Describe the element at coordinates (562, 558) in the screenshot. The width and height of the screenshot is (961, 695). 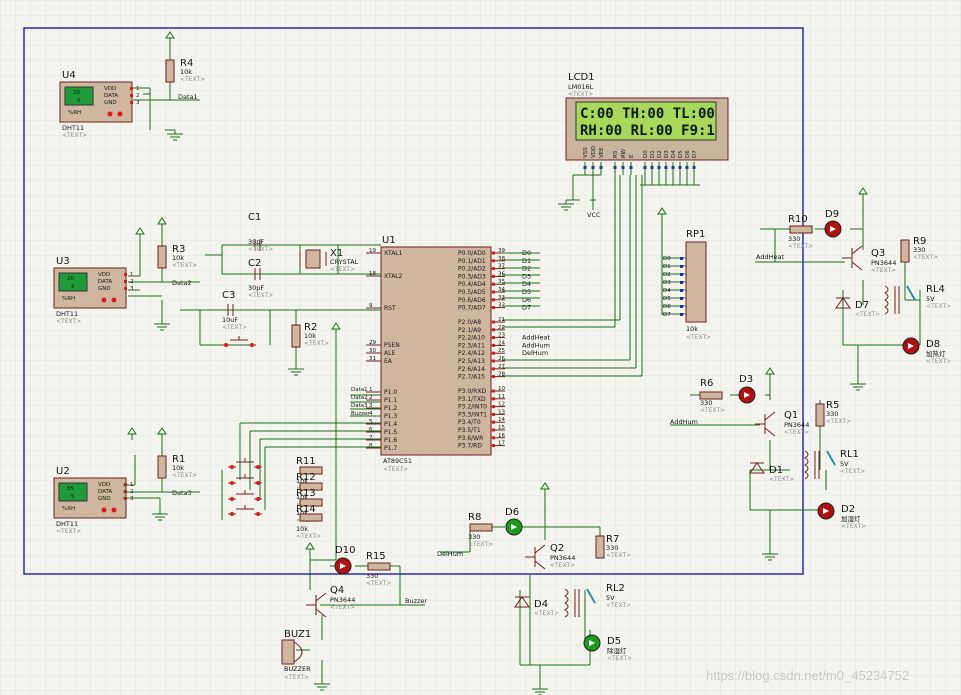
I see `transistor-model: PN3644` at that location.